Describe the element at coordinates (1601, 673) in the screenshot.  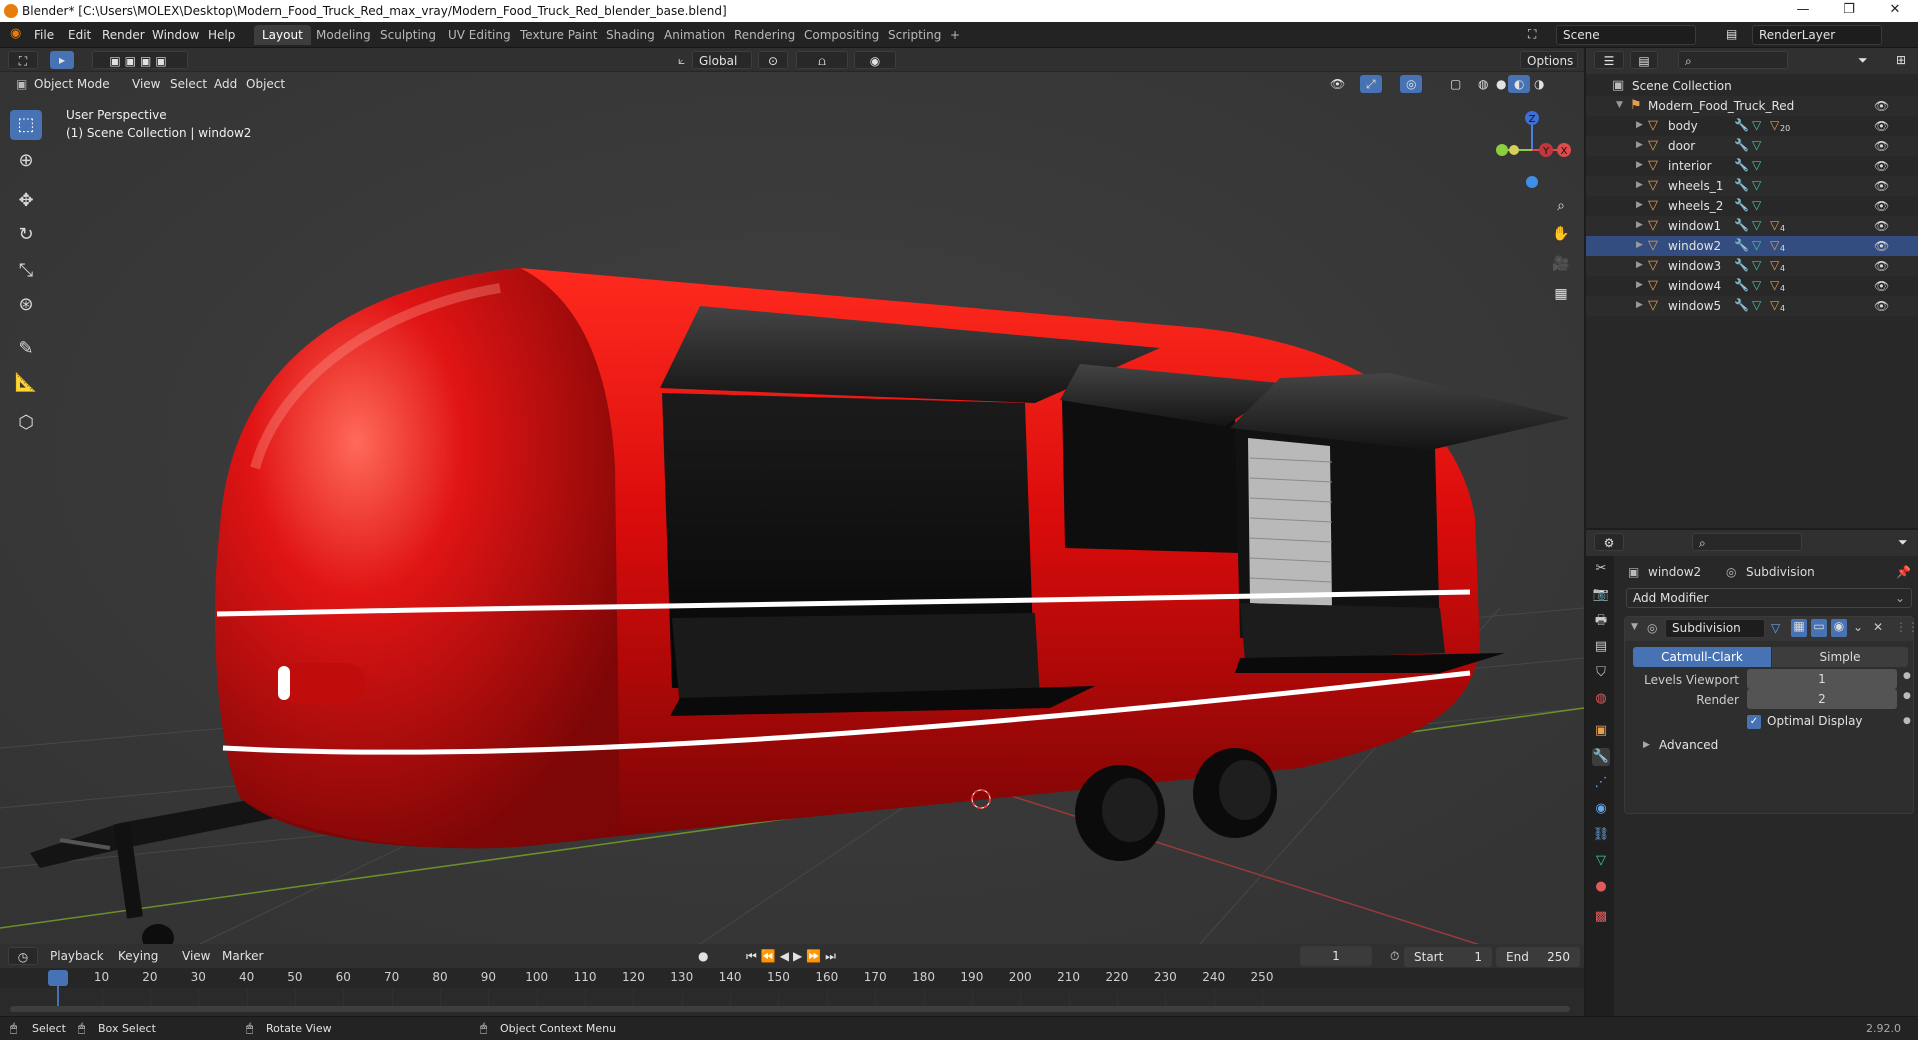
I see `scene-tab-icon: ⛉` at that location.